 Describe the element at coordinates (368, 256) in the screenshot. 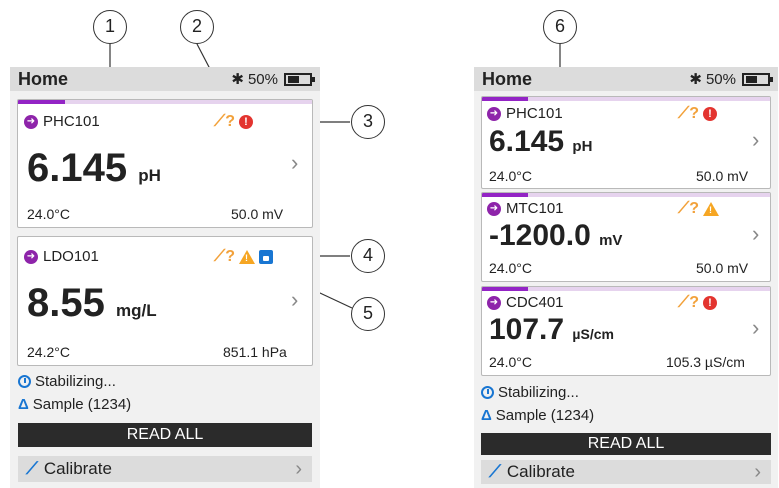

I see `callout-4: 4` at that location.